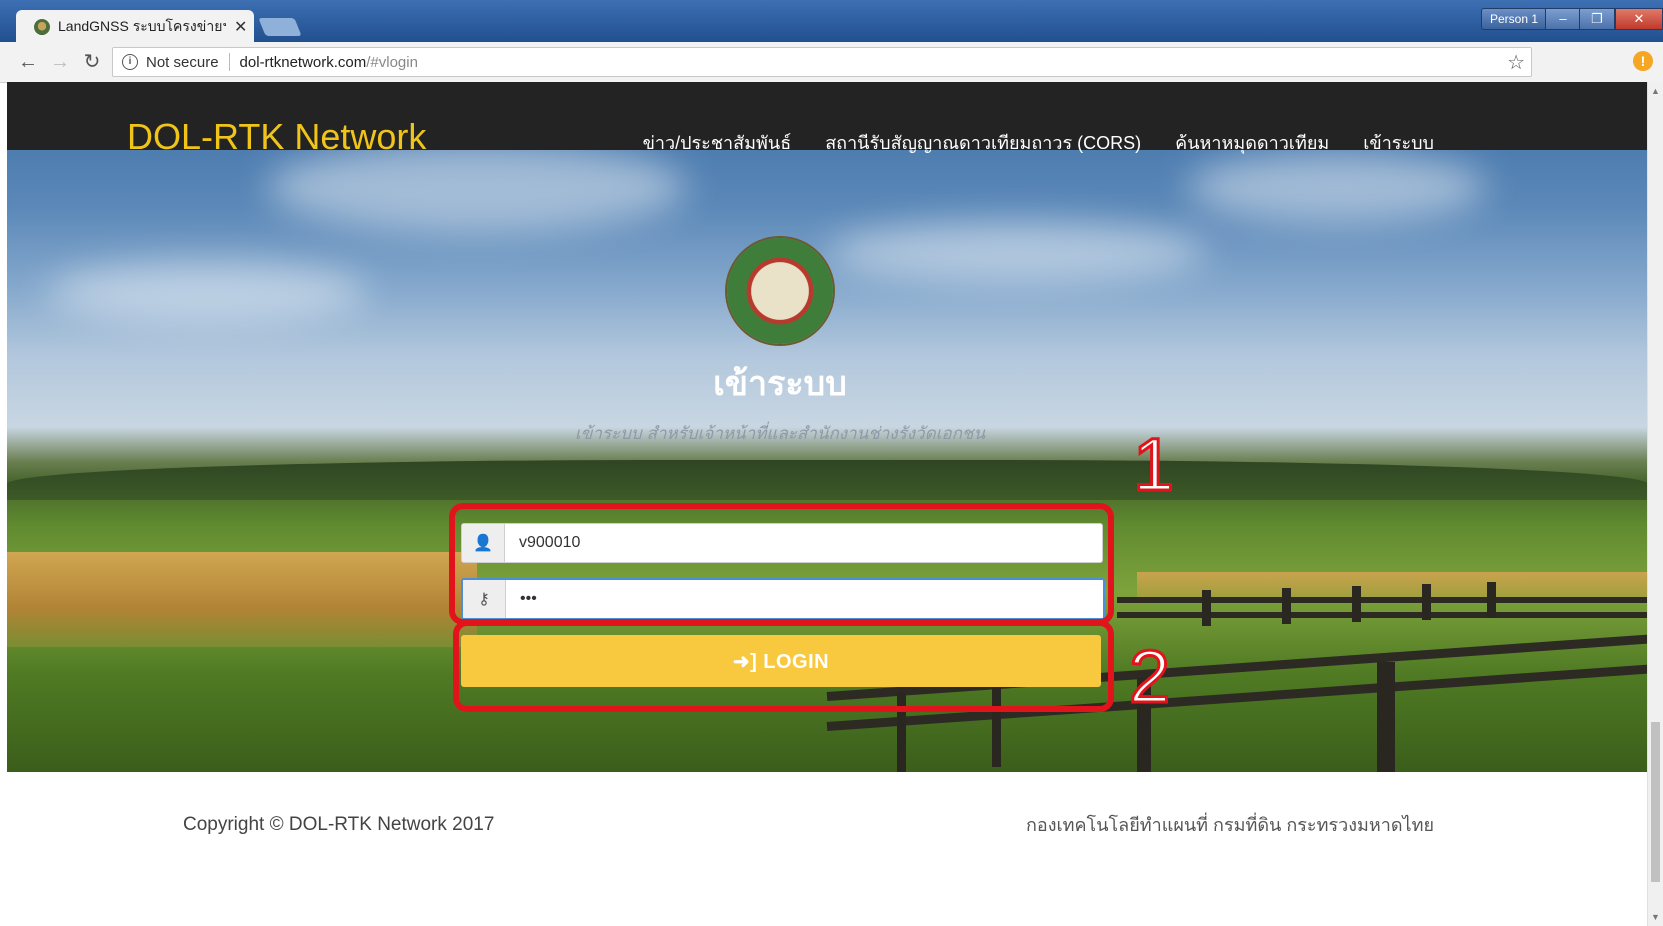 The width and height of the screenshot is (1663, 926). I want to click on annotation-box-credentials, so click(781, 564).